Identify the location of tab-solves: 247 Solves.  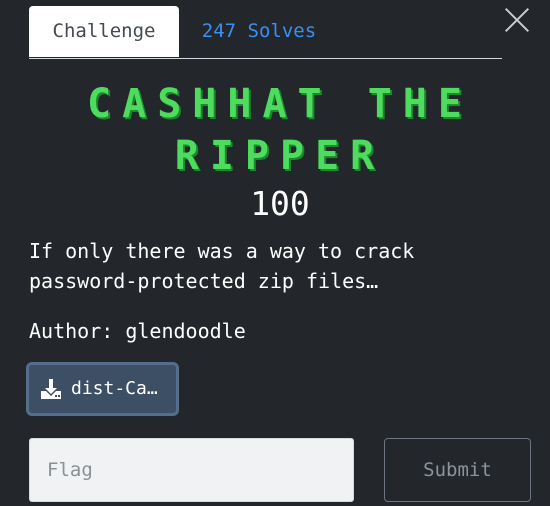
(259, 31).